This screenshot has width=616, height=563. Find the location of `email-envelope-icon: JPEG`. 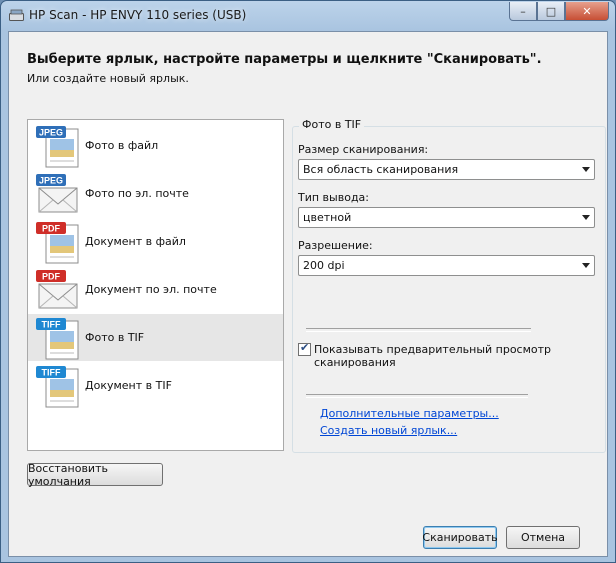

email-envelope-icon: JPEG is located at coordinates (57, 193).